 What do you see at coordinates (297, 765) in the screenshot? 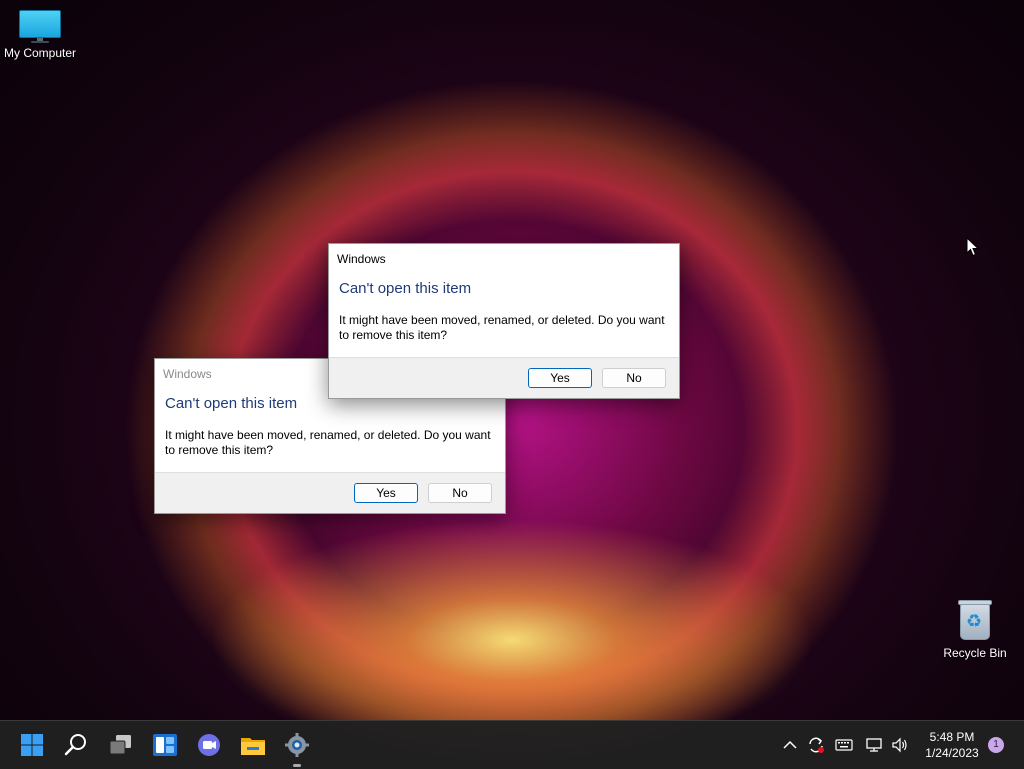
I see `running-indicator` at bounding box center [297, 765].